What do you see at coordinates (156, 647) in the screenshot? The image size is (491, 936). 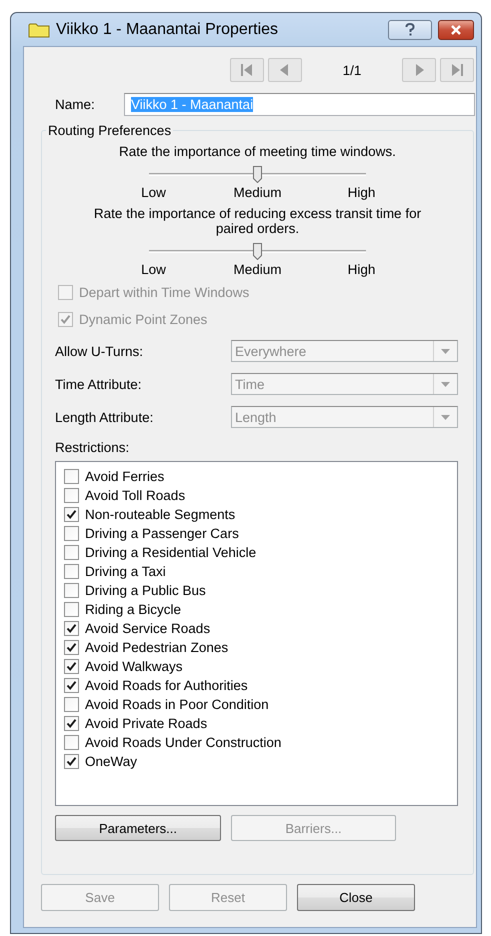 I see `checkbox-label: Avoid Pedestrian Zones` at bounding box center [156, 647].